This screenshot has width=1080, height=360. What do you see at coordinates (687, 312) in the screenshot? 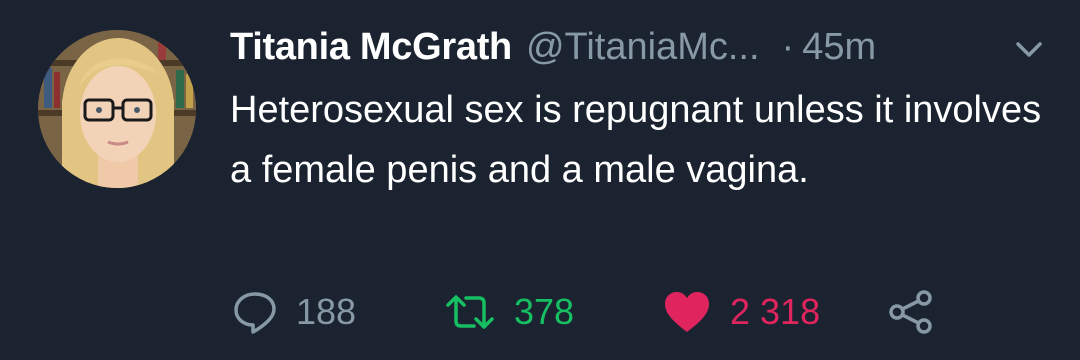
I see `heart-icon` at bounding box center [687, 312].